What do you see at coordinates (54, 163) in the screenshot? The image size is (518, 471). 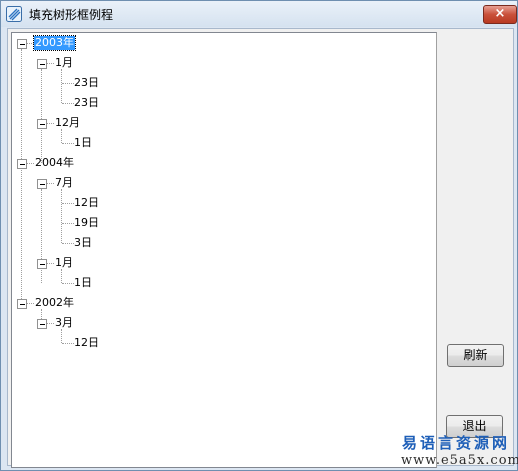 I see `tree-node-year: 2004年` at bounding box center [54, 163].